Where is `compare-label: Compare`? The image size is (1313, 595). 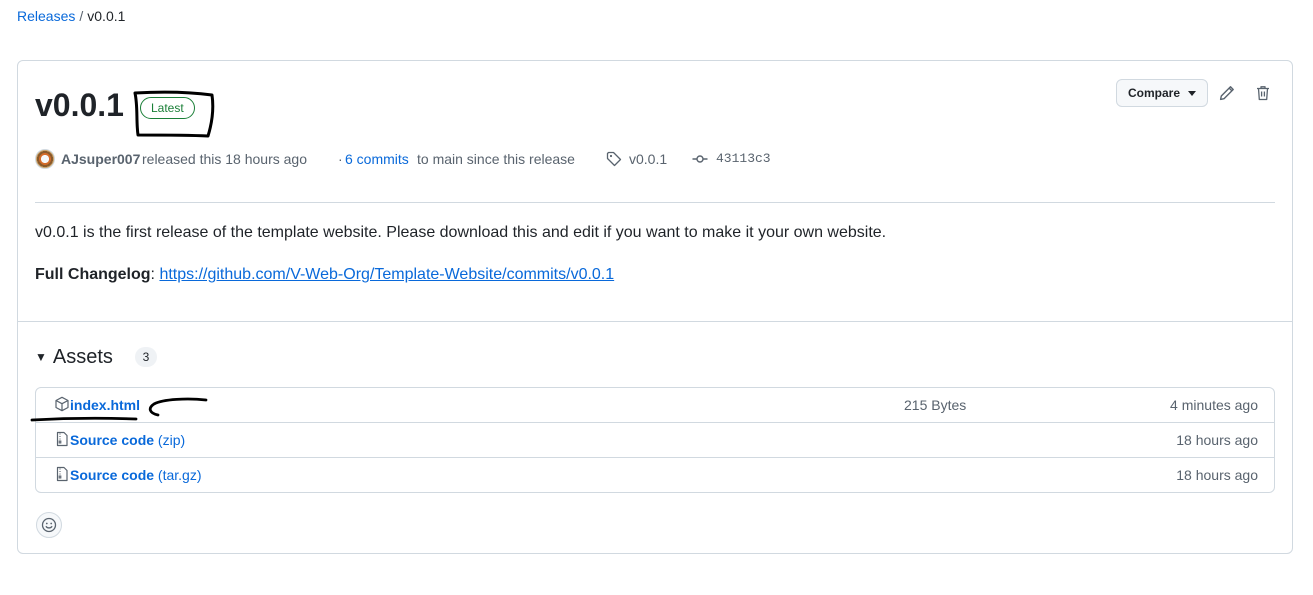 compare-label: Compare is located at coordinates (1153, 93).